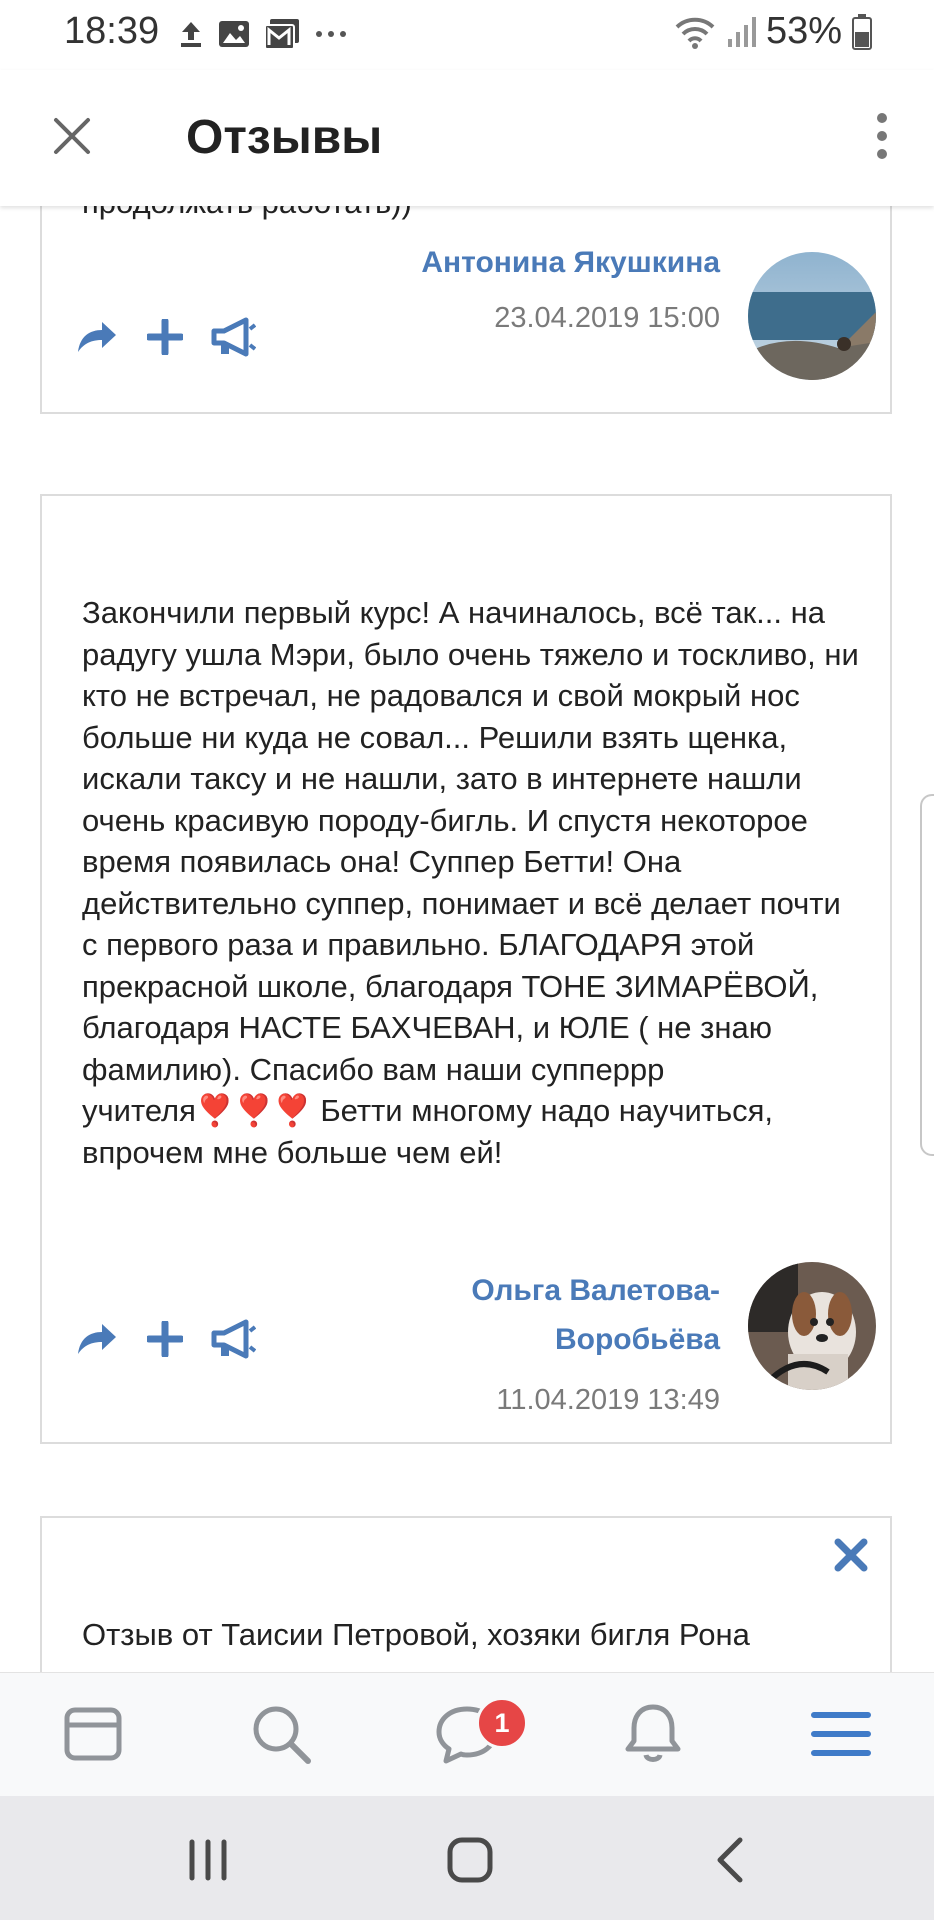 Image resolution: width=934 pixels, height=1920 pixels. What do you see at coordinates (502, 1723) in the screenshot?
I see `messages-badge: 1` at bounding box center [502, 1723].